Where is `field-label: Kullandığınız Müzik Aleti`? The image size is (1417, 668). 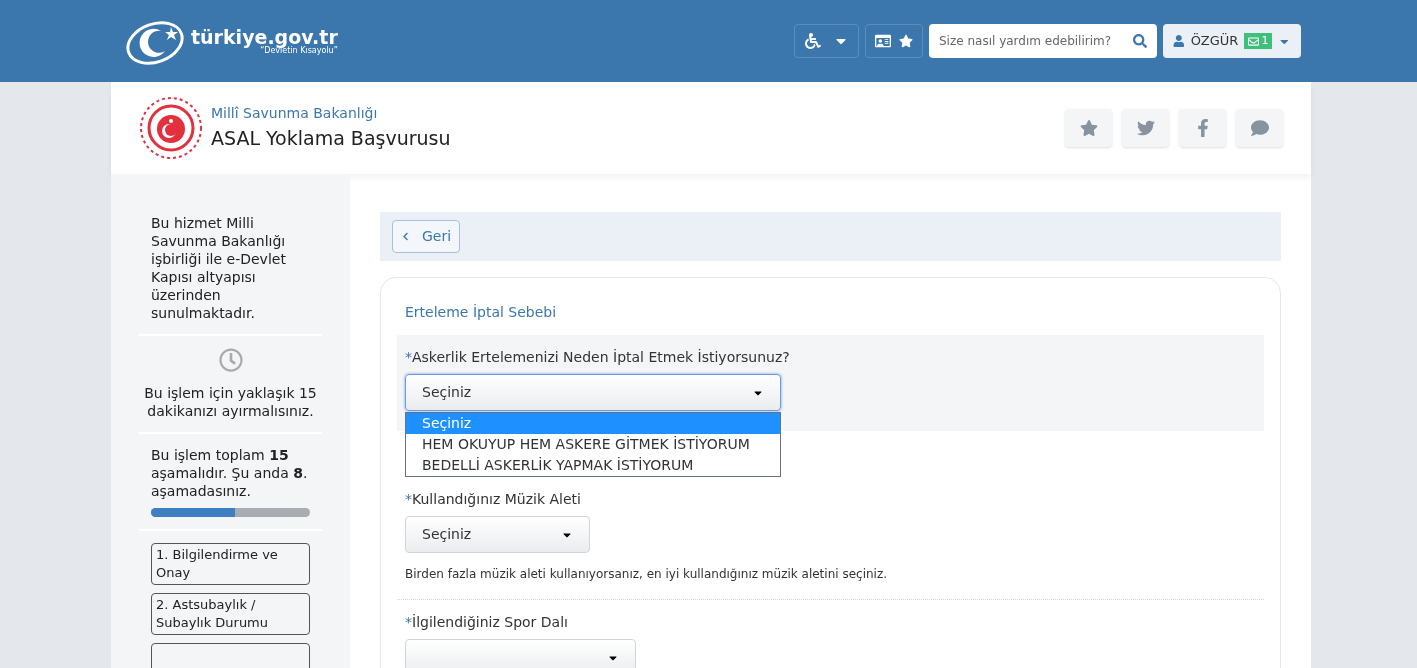 field-label: Kullandığınız Müzik Aleti is located at coordinates (496, 499).